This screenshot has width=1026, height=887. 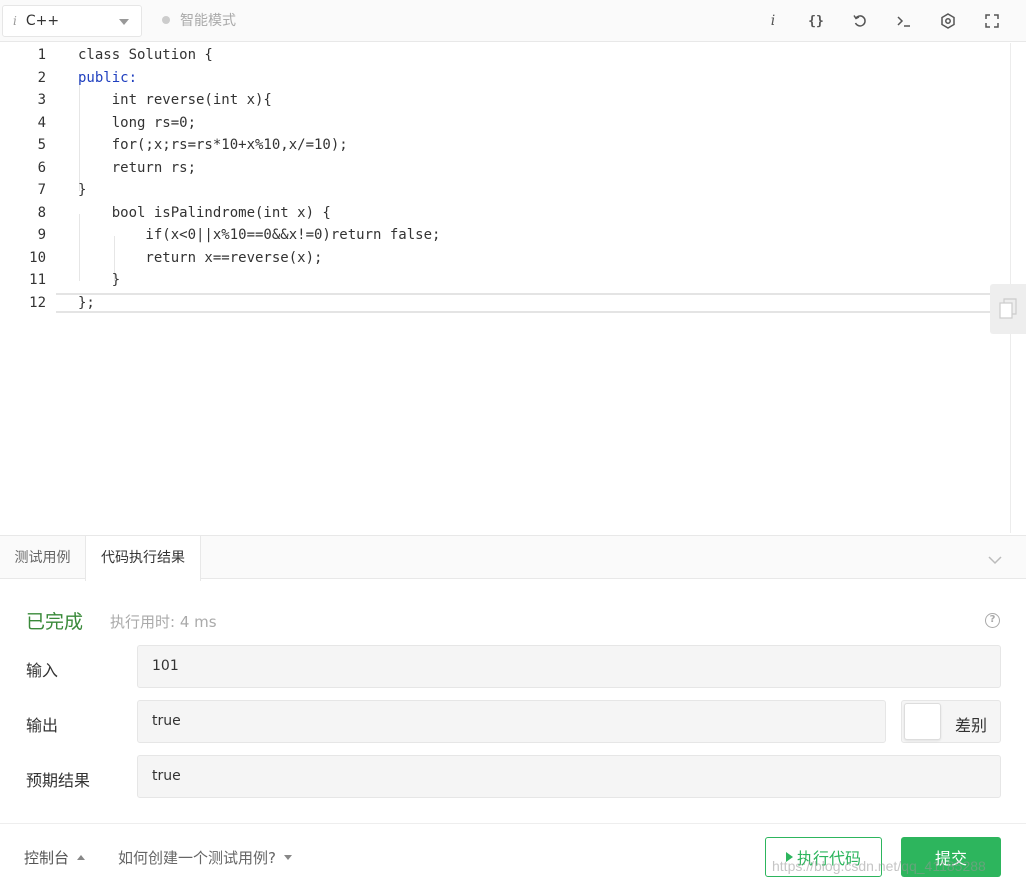 What do you see at coordinates (513, 823) in the screenshot?
I see `footer-divider` at bounding box center [513, 823].